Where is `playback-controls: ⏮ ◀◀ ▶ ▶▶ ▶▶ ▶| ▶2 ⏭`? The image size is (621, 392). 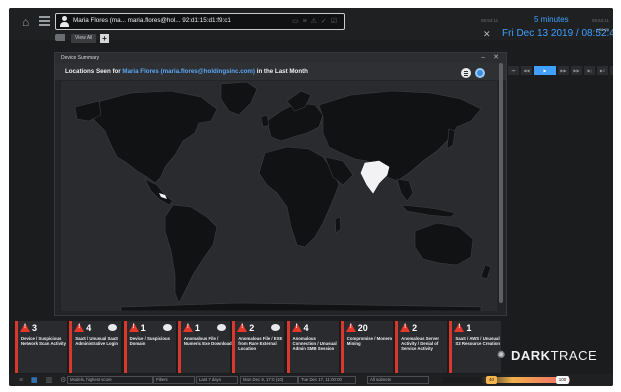
playback-controls: ⏮ ◀◀ ▶ ▶▶ ▶▶ ▶| ▶2 ⏭ is located at coordinates (560, 70).